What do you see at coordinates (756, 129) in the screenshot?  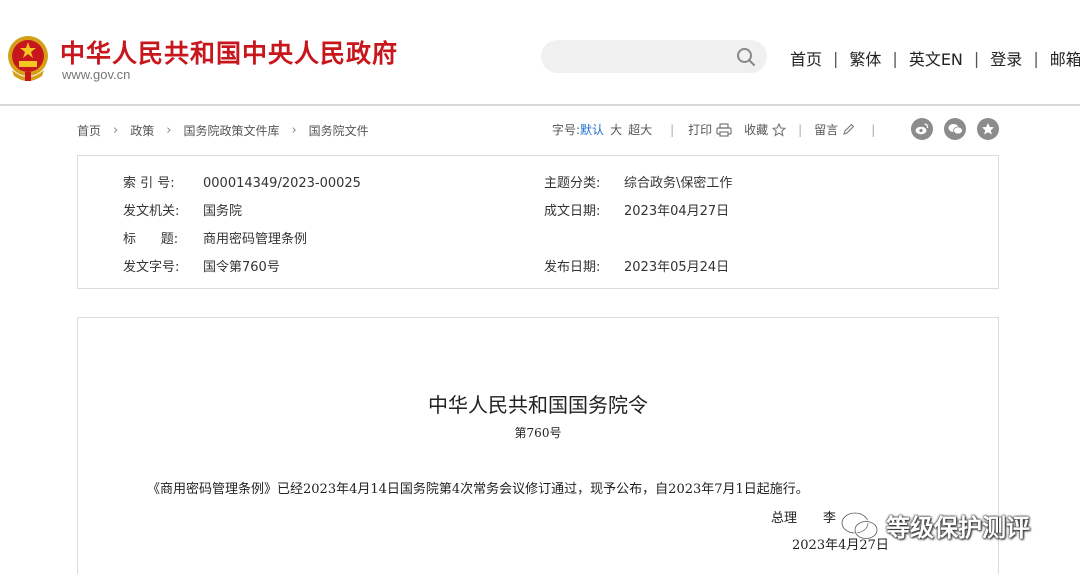 I see `favorite-button: 收藏` at bounding box center [756, 129].